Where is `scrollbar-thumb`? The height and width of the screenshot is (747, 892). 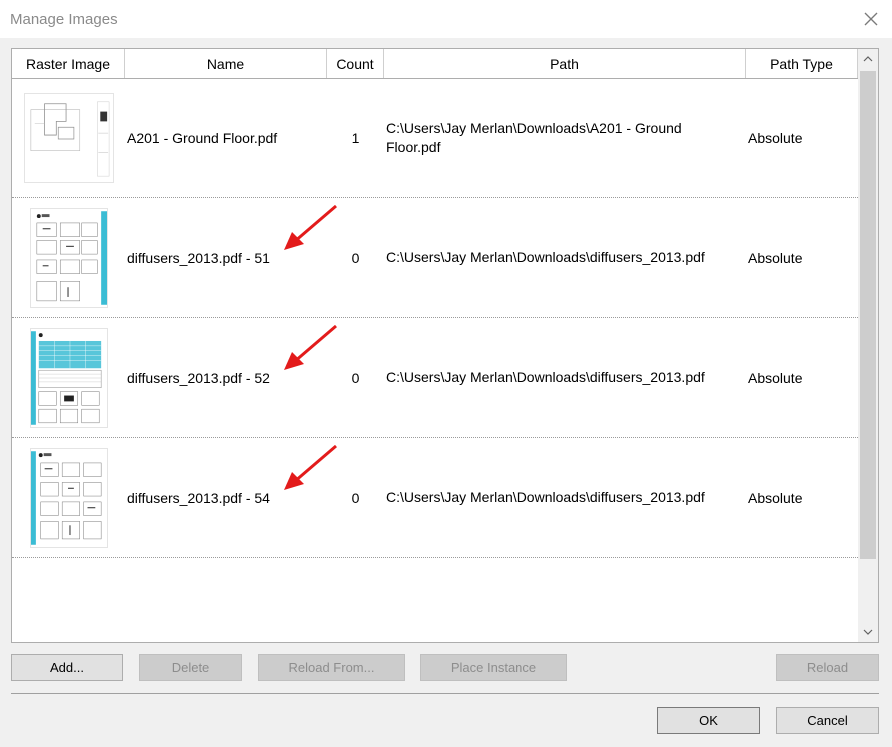
scrollbar-thumb is located at coordinates (868, 315).